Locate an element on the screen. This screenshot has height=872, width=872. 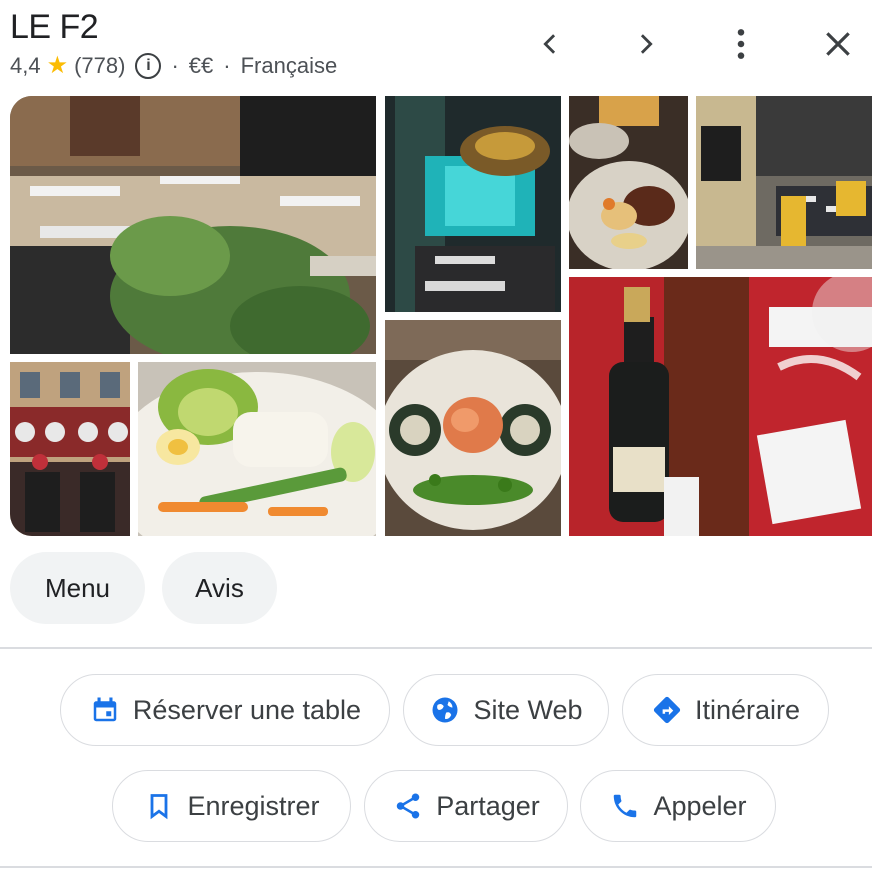
info-icon: i is located at coordinates (148, 66).